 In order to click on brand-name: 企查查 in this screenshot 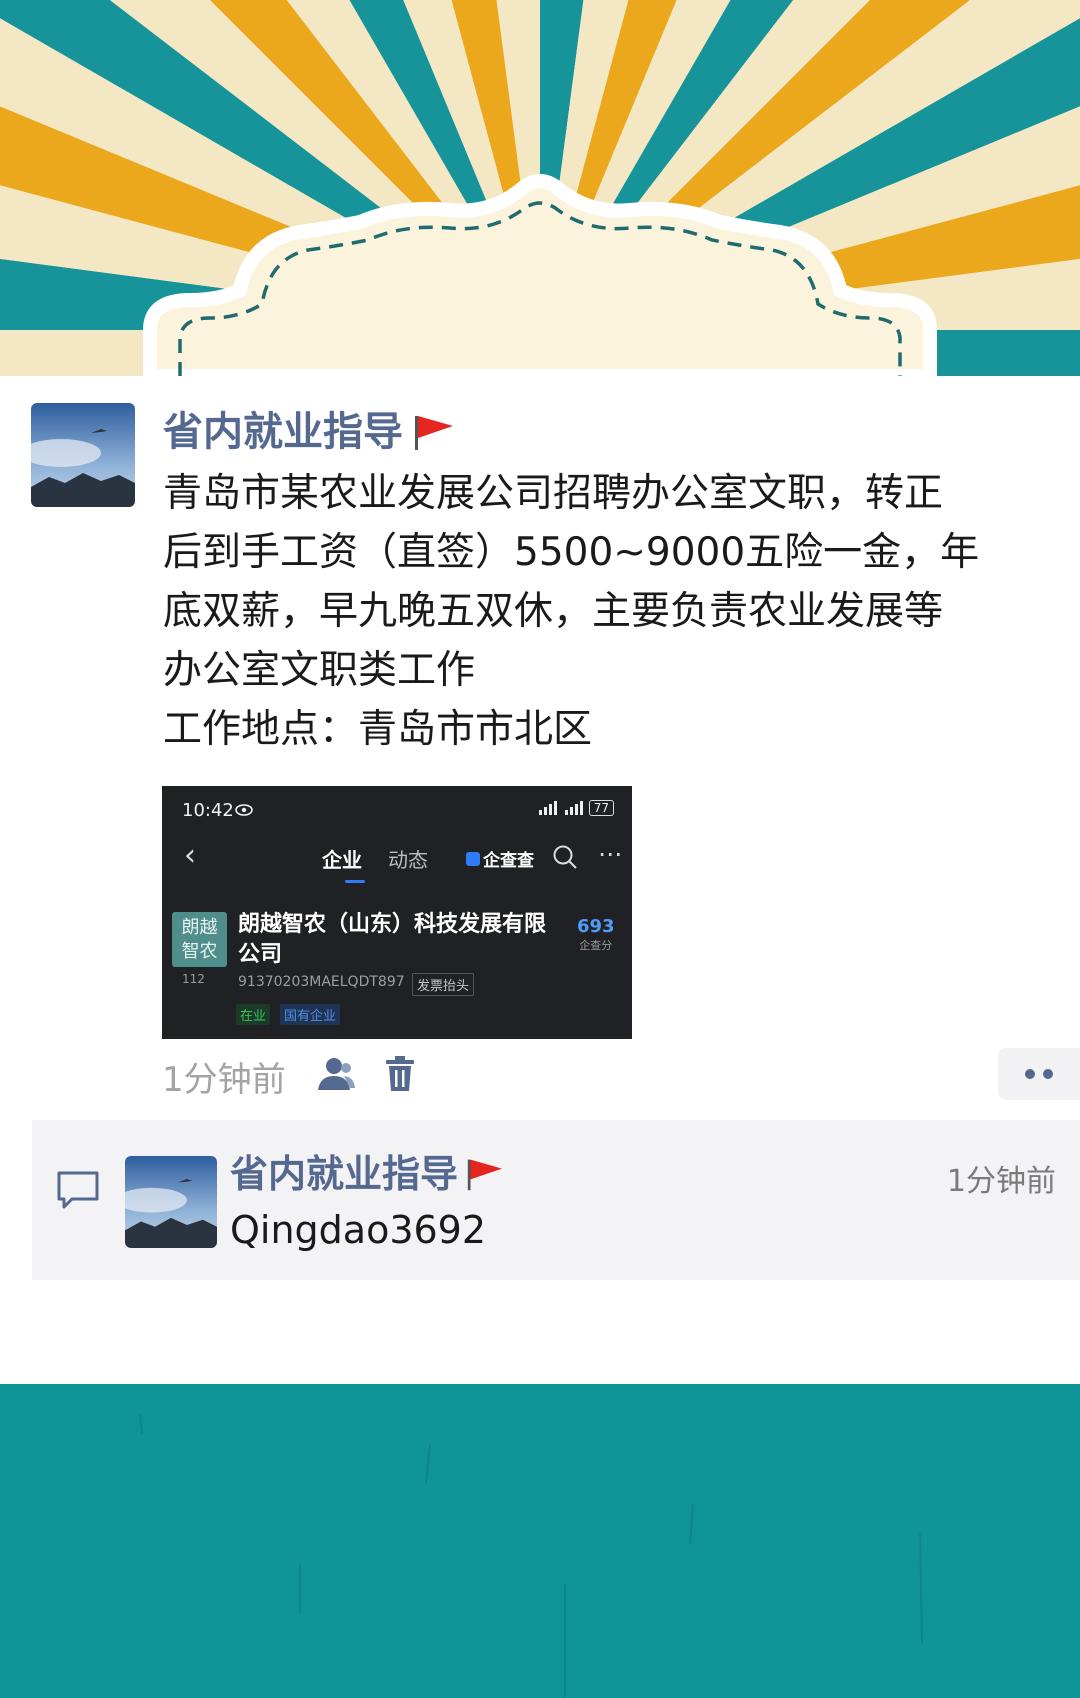, I will do `click(508, 861)`.